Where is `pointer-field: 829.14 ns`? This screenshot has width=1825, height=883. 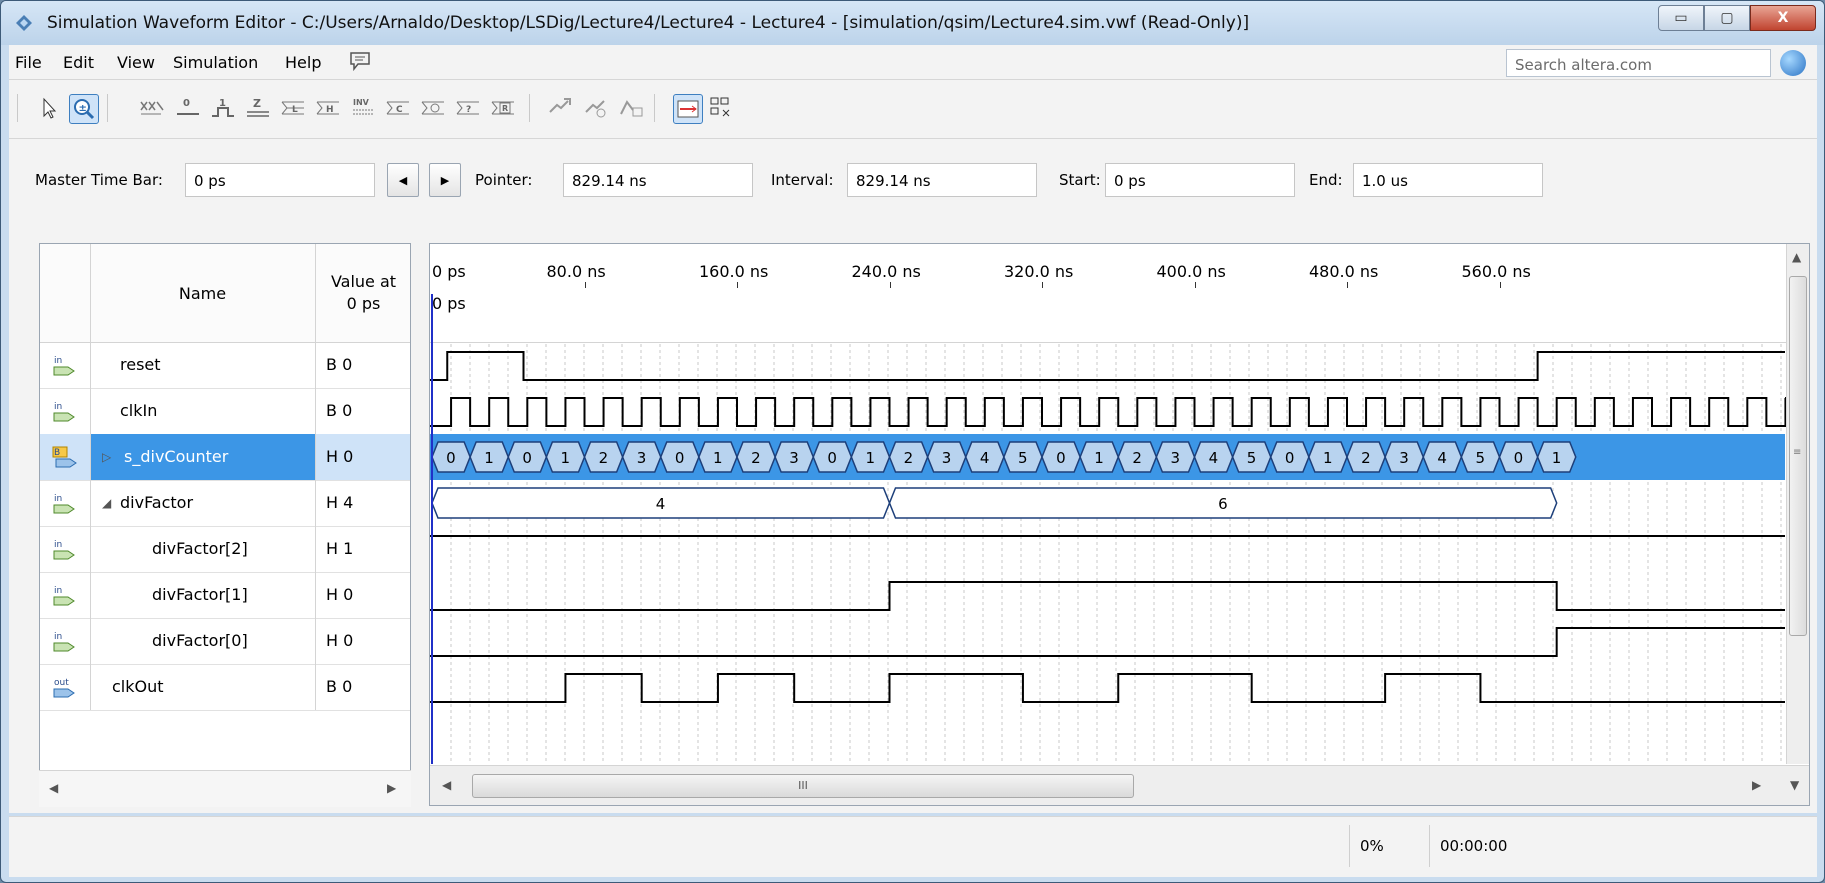
pointer-field: 829.14 ns is located at coordinates (658, 180).